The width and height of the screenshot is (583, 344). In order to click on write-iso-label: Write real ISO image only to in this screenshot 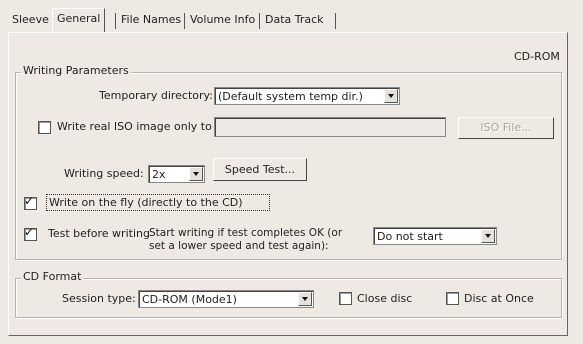, I will do `click(134, 126)`.